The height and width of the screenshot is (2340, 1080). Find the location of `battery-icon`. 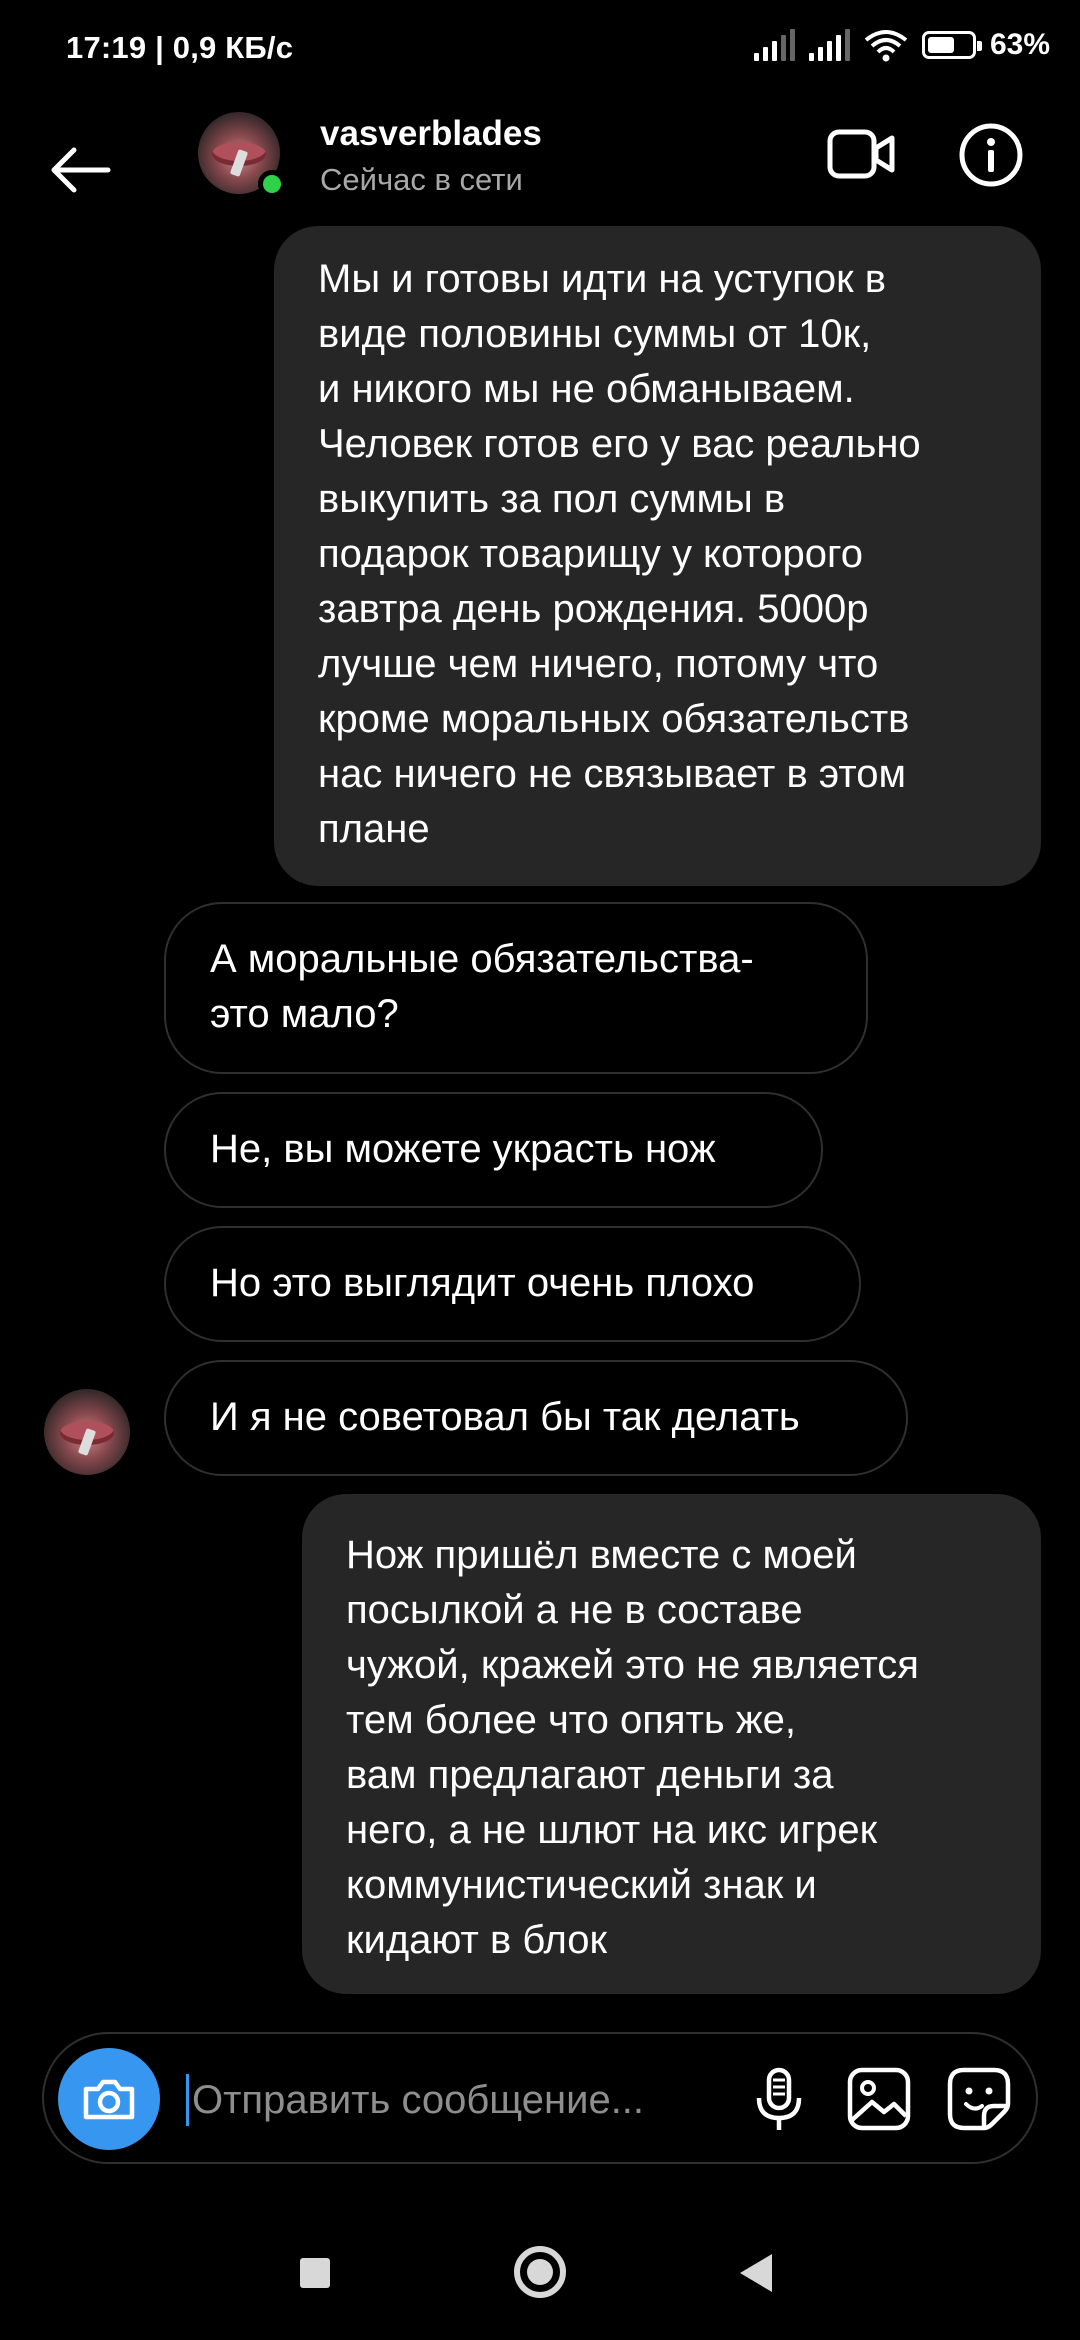

battery-icon is located at coordinates (951, 45).